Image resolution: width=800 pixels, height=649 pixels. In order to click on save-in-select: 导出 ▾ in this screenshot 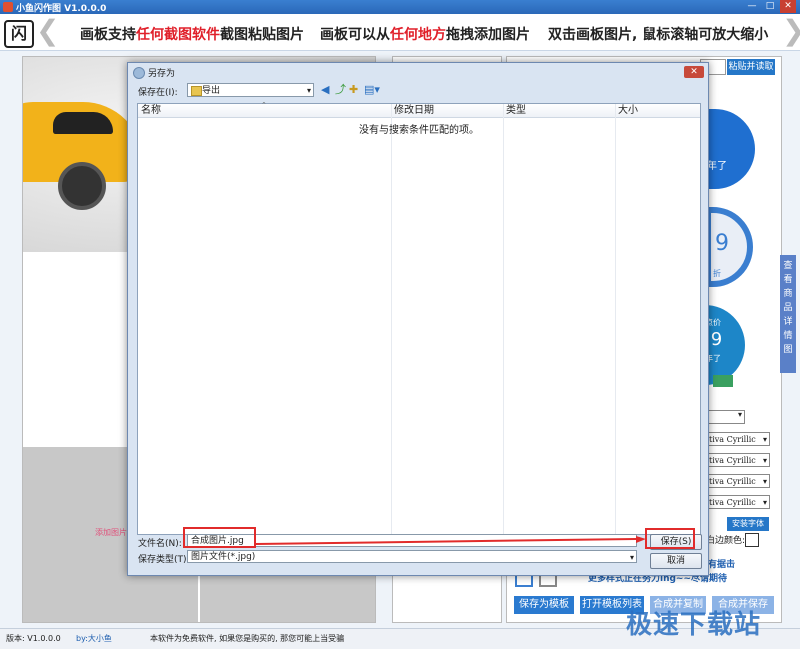, I will do `click(250, 90)`.